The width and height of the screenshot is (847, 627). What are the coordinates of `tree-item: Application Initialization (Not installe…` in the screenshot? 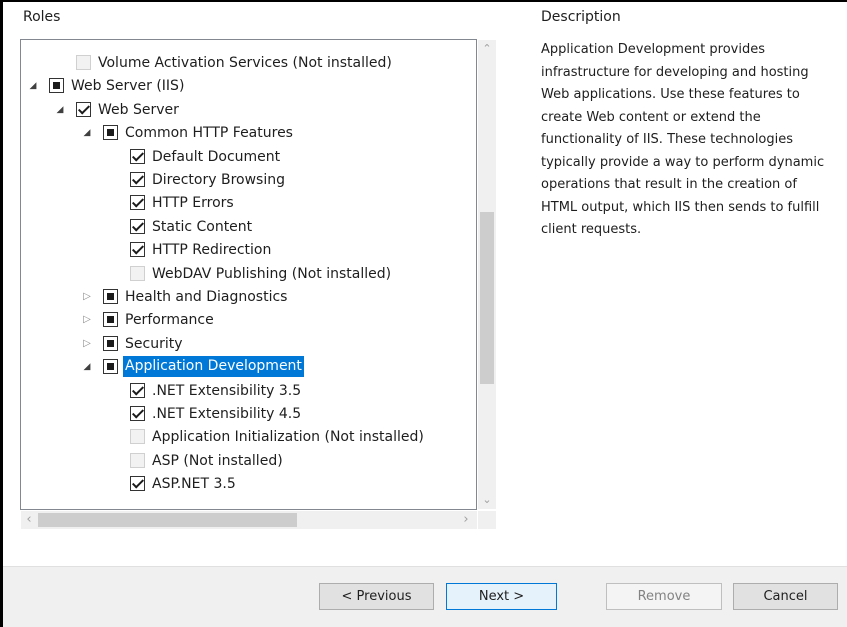 It's located at (238, 437).